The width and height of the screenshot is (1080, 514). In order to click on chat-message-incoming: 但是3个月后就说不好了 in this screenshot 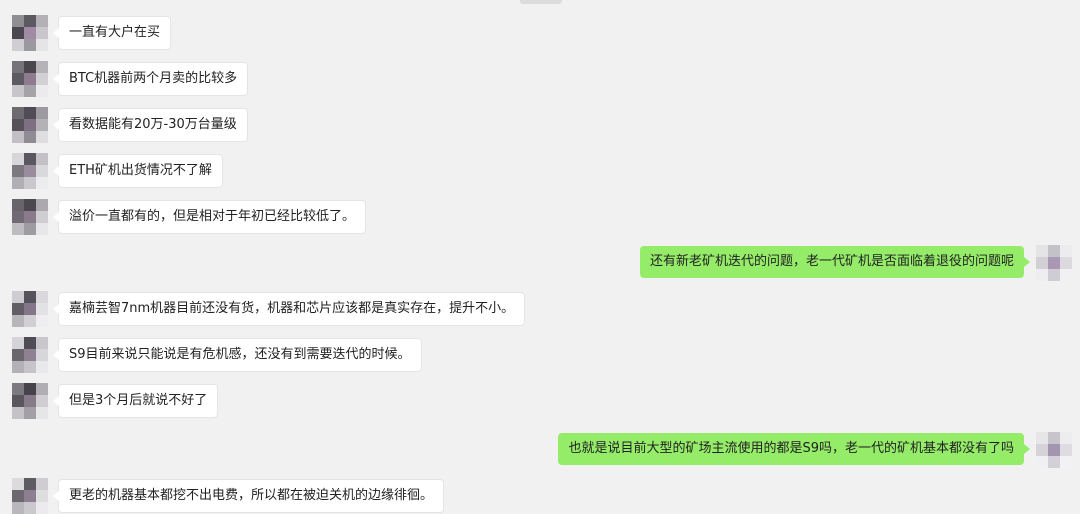, I will do `click(540, 401)`.